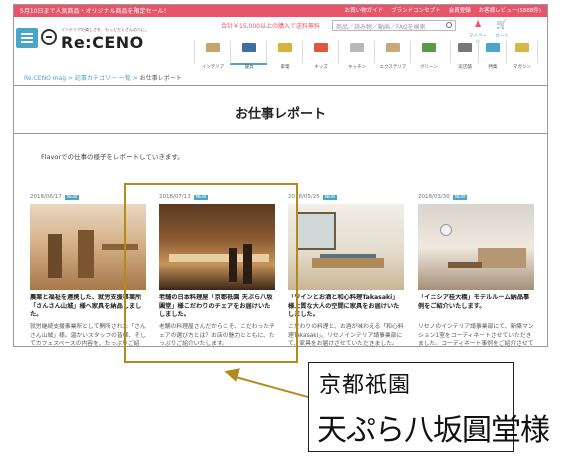 Image resolution: width=561 pixels, height=461 pixels. I want to click on callout-sign: 京都祇園 天ぷら八坂圓堂様, so click(429, 407).